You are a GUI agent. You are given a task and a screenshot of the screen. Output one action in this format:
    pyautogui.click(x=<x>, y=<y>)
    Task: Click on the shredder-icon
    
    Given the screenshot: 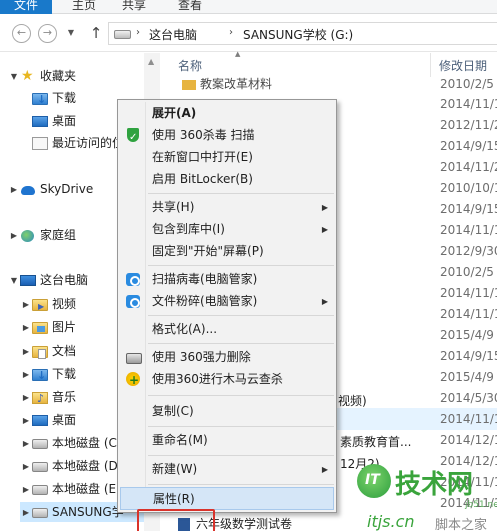 What is the action you would take?
    pyautogui.click(x=133, y=357)
    